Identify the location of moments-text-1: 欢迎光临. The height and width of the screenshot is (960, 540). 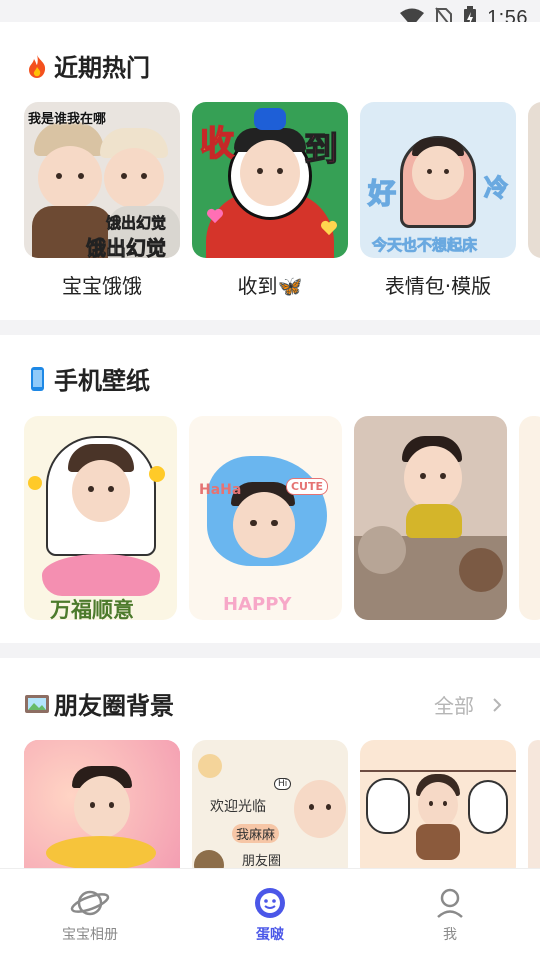
(238, 807).